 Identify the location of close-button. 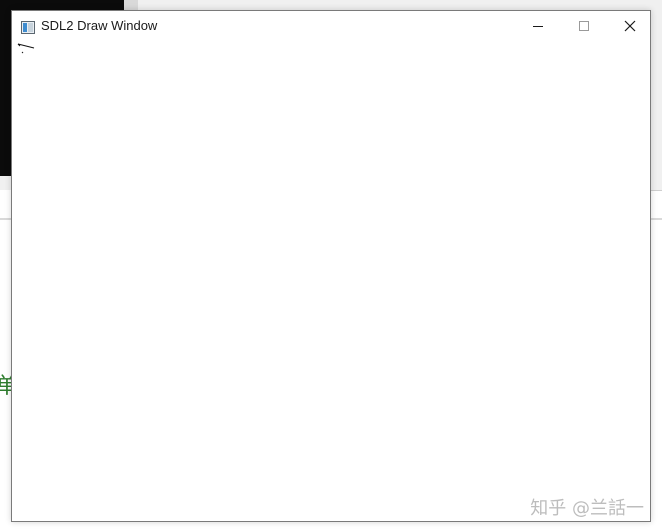
(630, 26).